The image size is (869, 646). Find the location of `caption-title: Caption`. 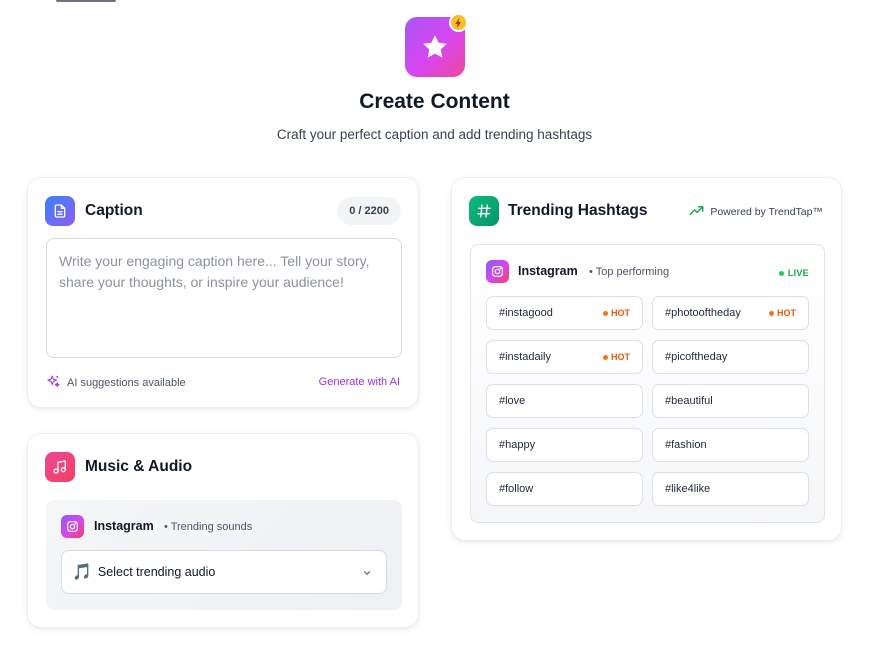

caption-title: Caption is located at coordinates (114, 210).